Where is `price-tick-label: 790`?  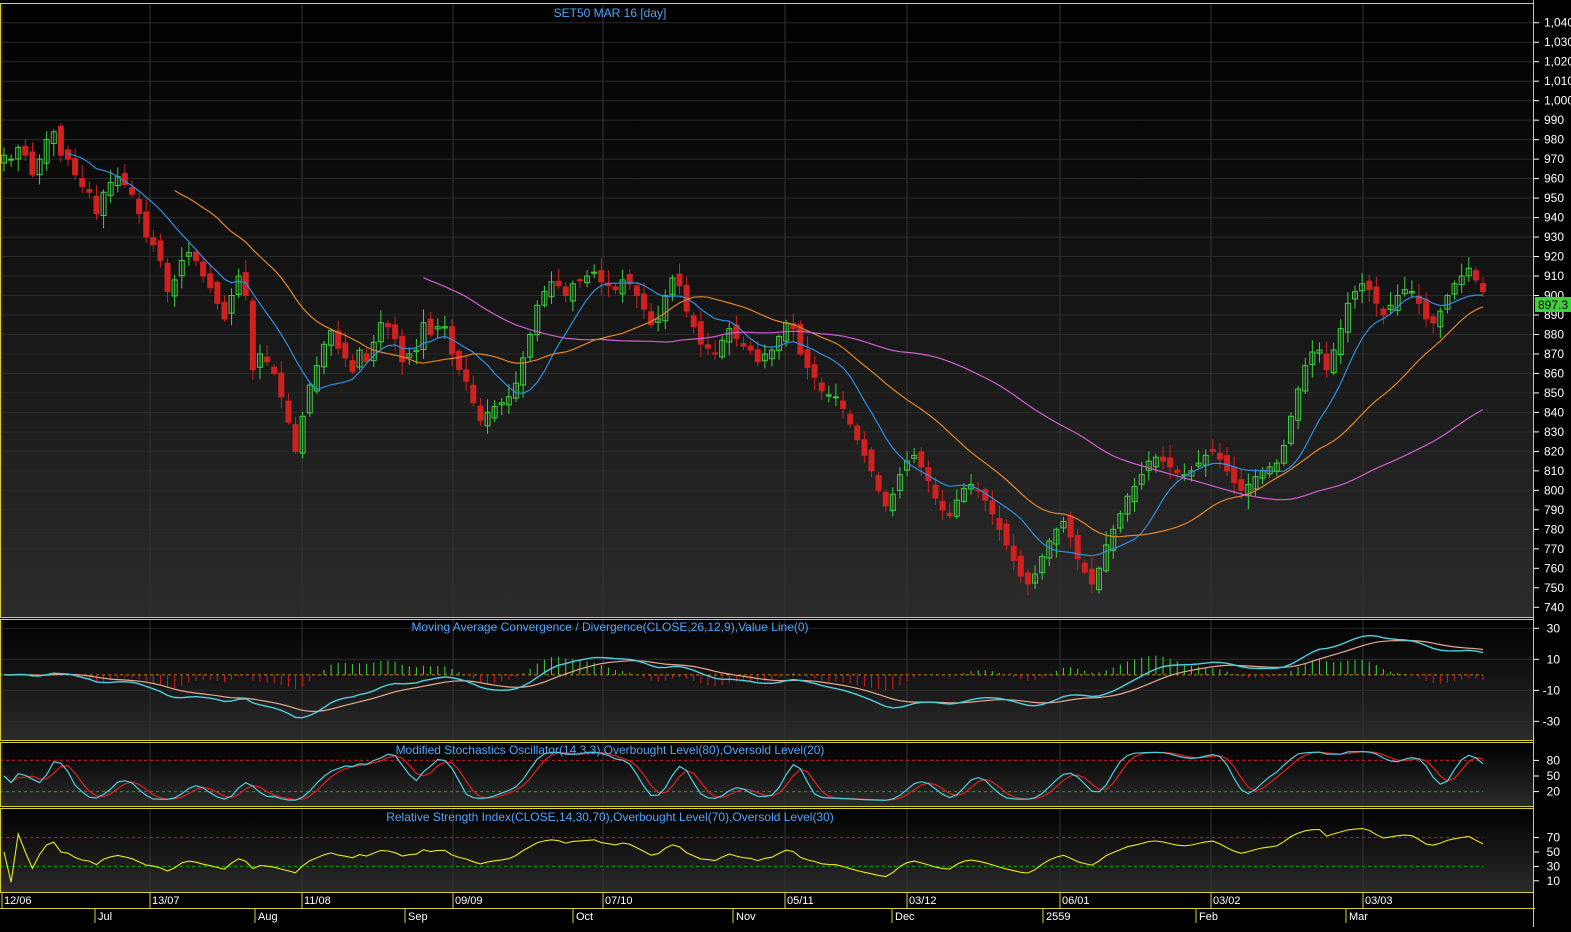
price-tick-label: 790 is located at coordinates (1554, 510).